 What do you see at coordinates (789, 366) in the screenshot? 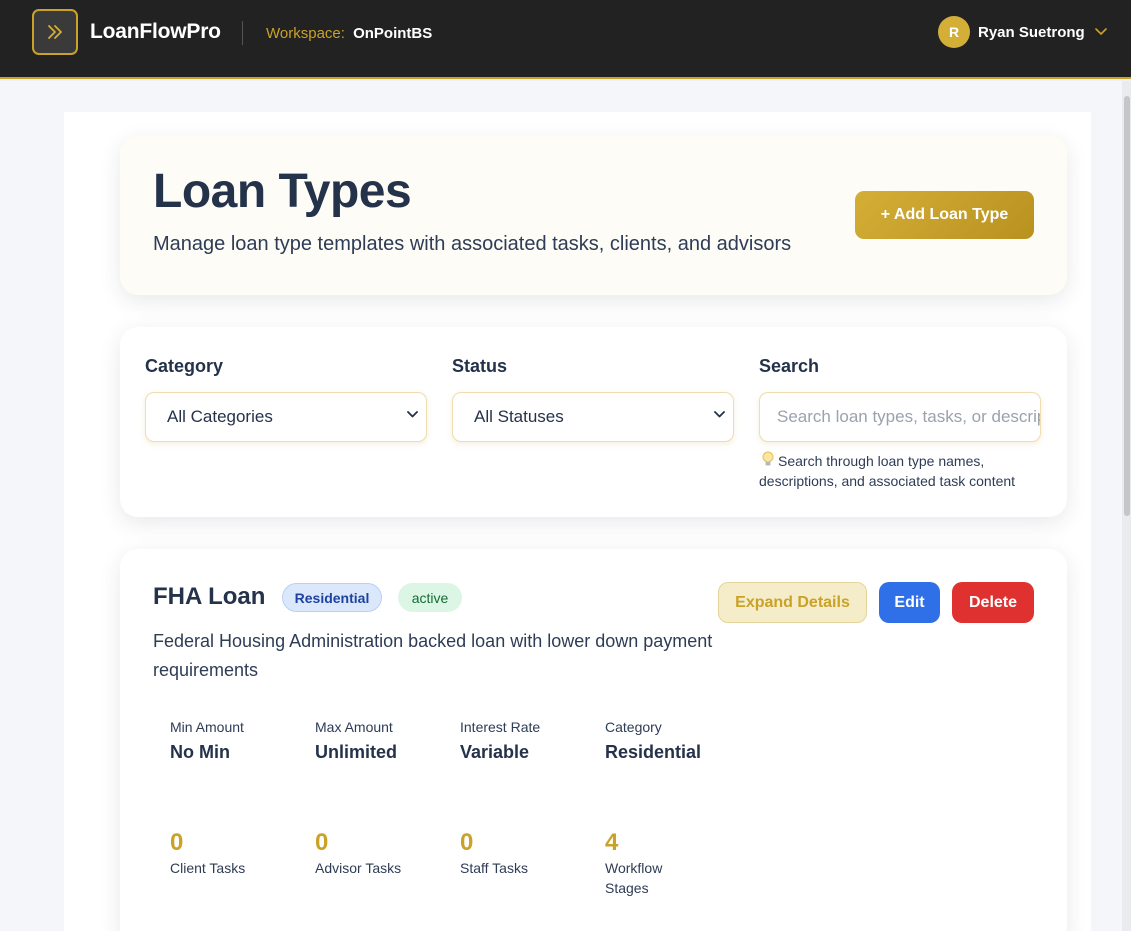
I see `search-label: Search` at bounding box center [789, 366].